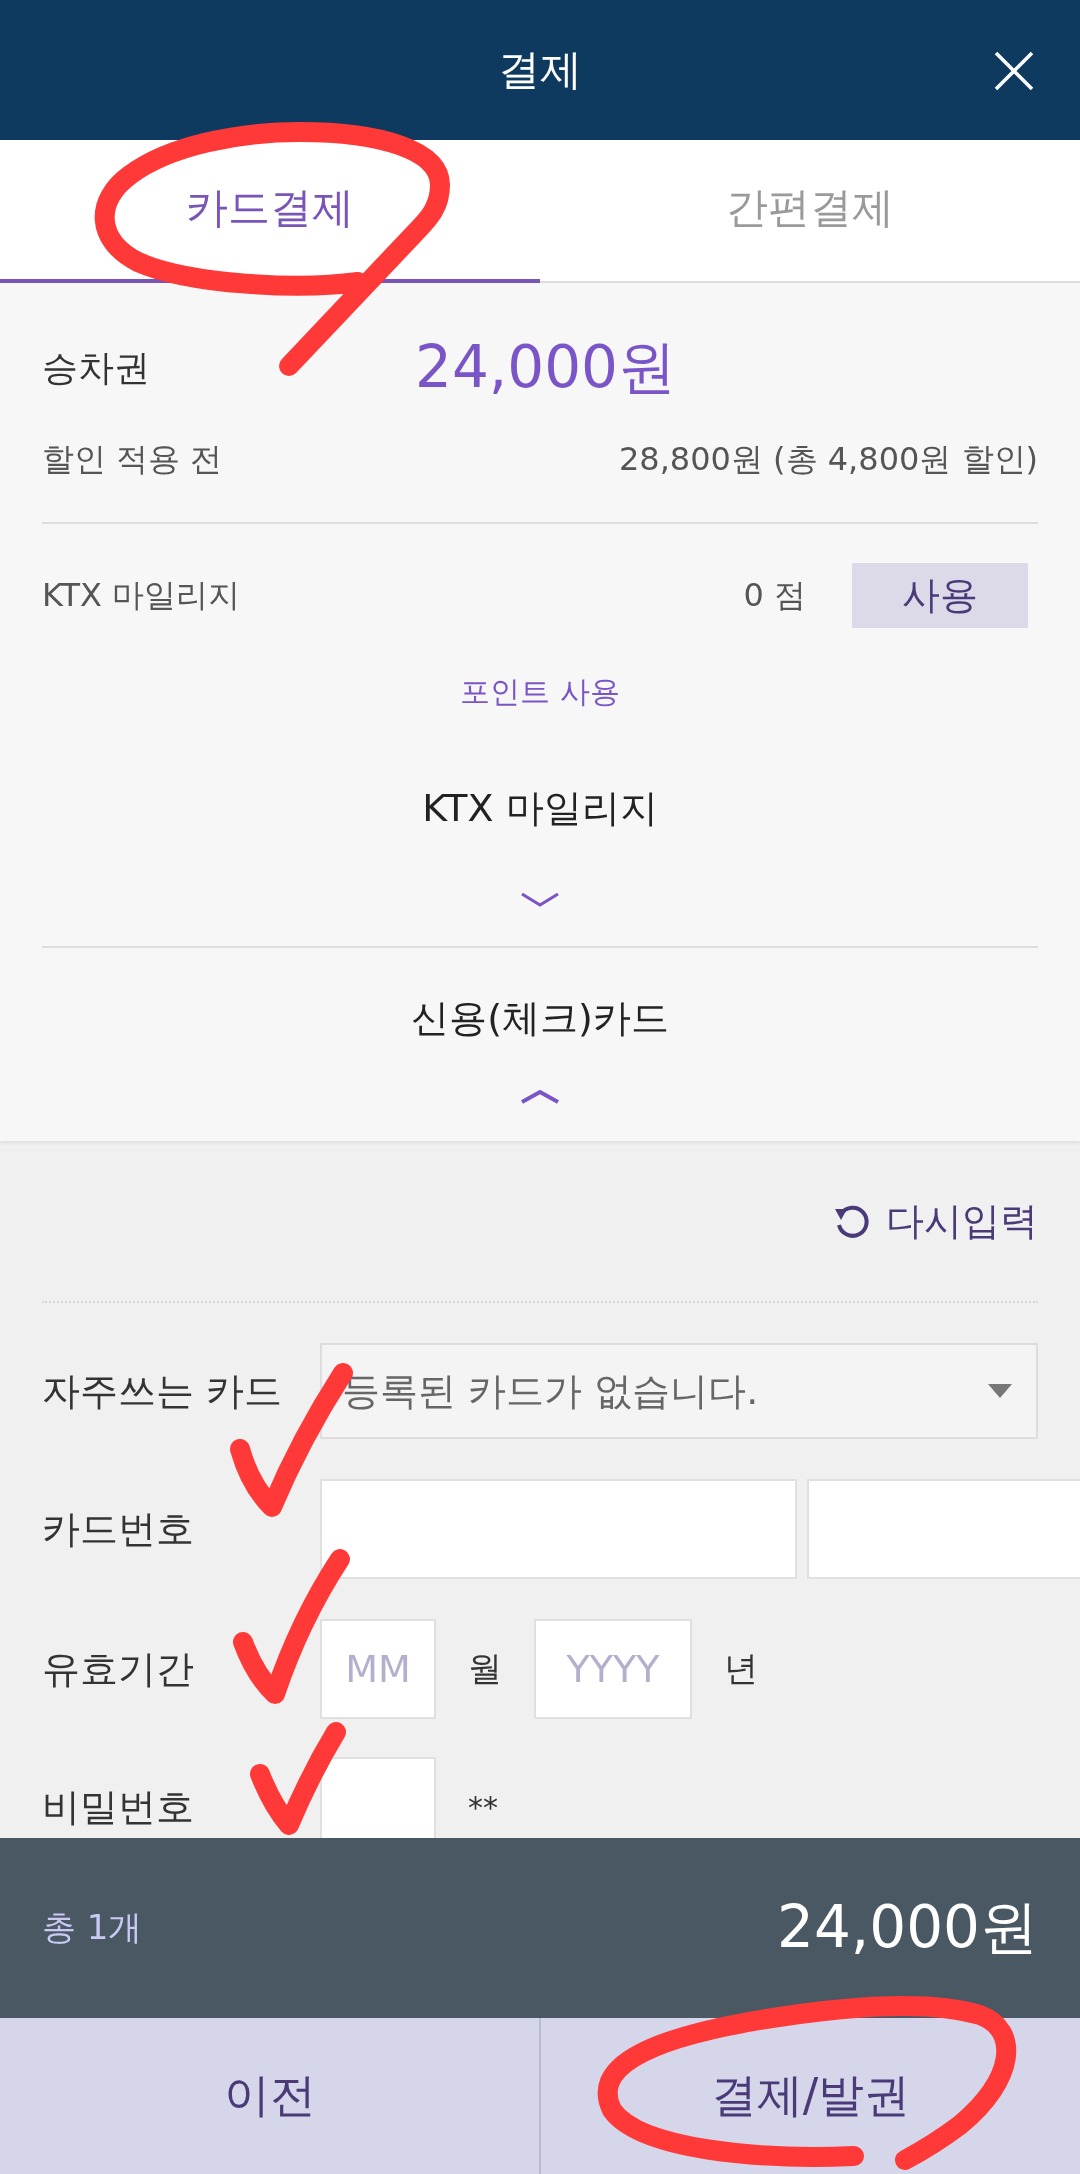 This screenshot has height=2174, width=1080. I want to click on field-label: 카드번호, so click(118, 1529).